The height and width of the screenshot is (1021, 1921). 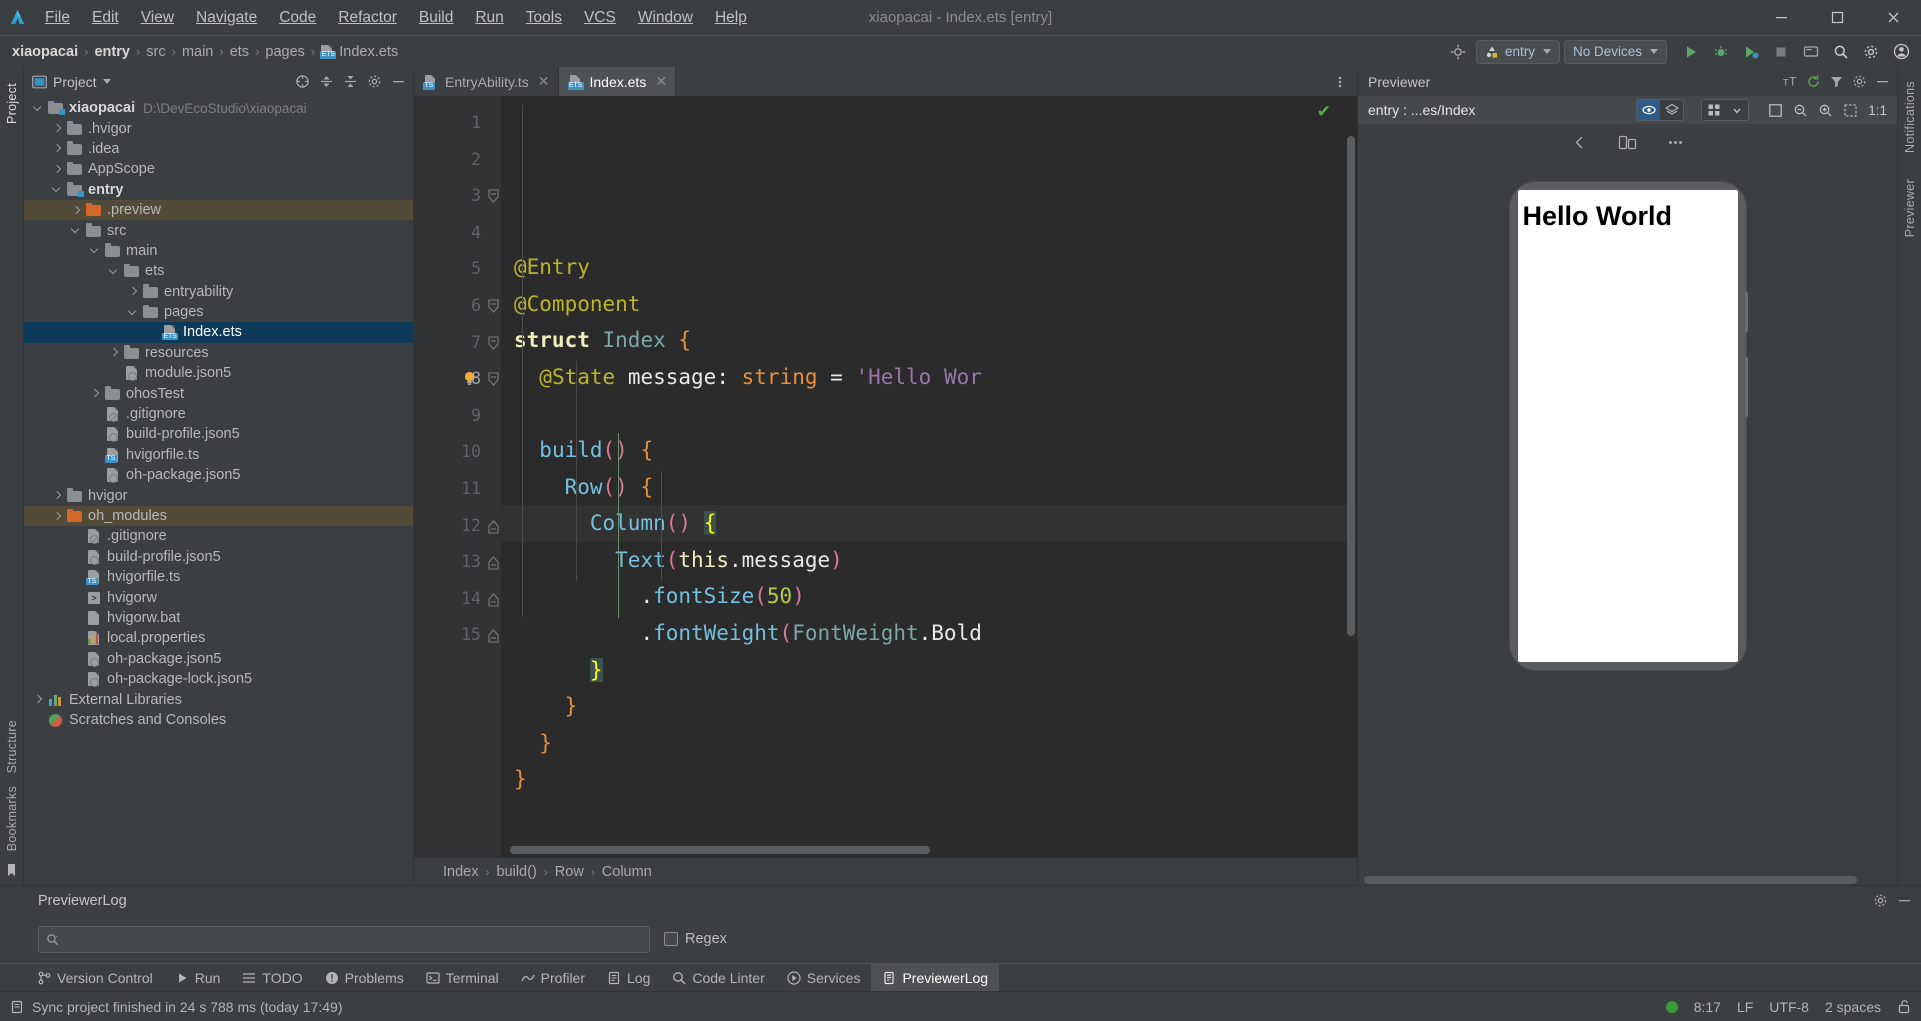 I want to click on layers-icon, so click(x=1671, y=110).